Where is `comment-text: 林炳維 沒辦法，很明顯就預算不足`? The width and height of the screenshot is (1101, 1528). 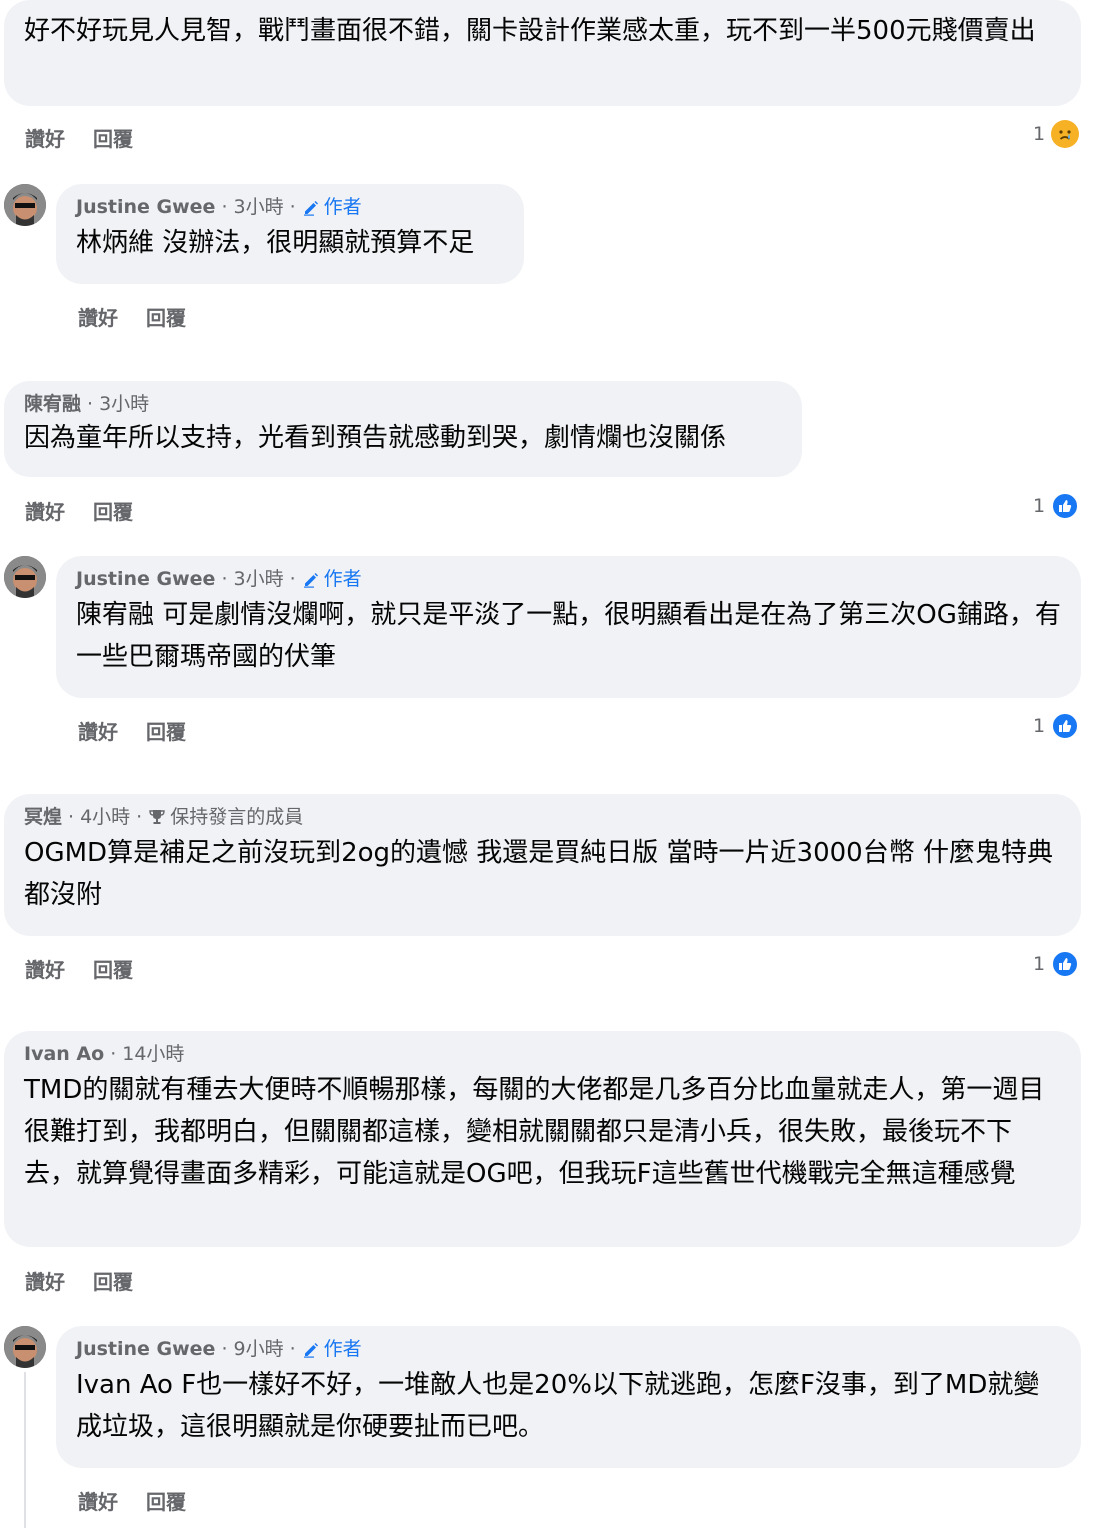 comment-text: 林炳維 沒辦法，很明顯就預算不足 is located at coordinates (275, 243).